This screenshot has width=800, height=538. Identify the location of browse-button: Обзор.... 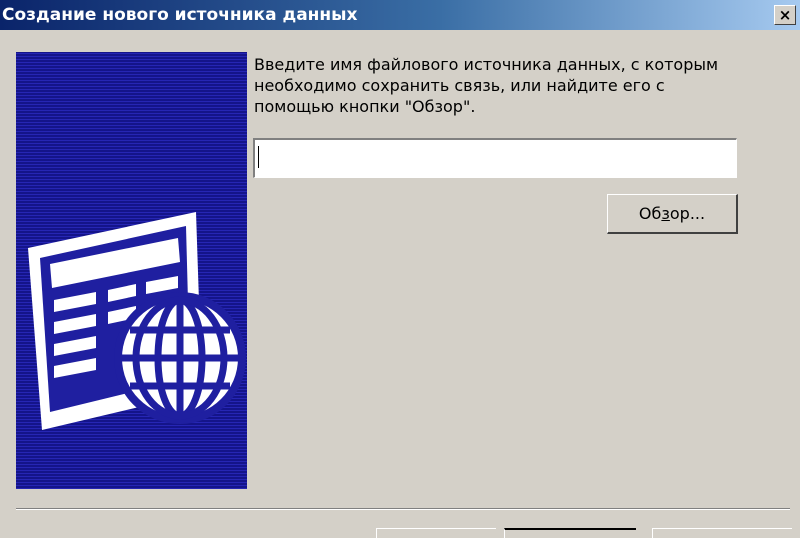
(672, 214).